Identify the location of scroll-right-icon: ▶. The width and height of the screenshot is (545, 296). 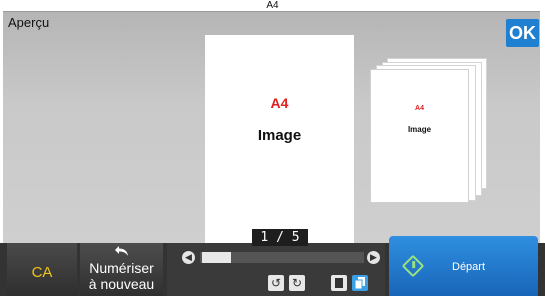
(373, 257).